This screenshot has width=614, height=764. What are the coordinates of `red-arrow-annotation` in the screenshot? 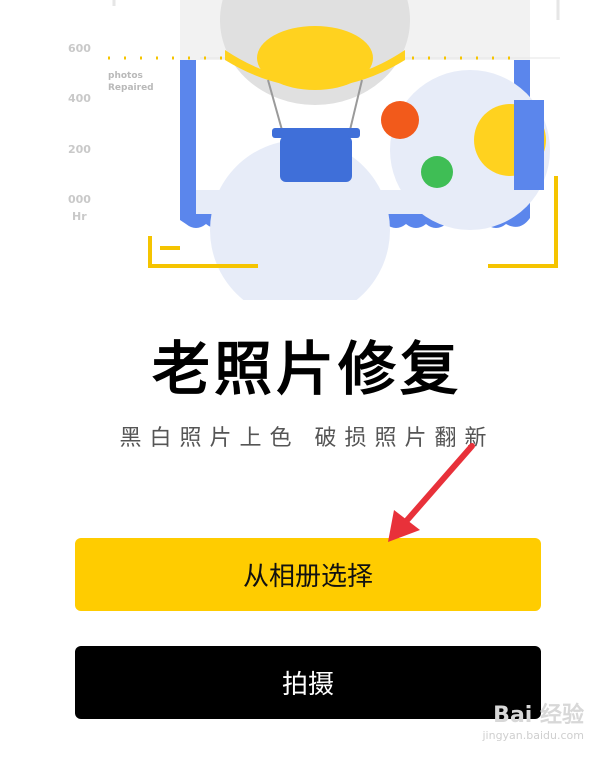 It's located at (431, 492).